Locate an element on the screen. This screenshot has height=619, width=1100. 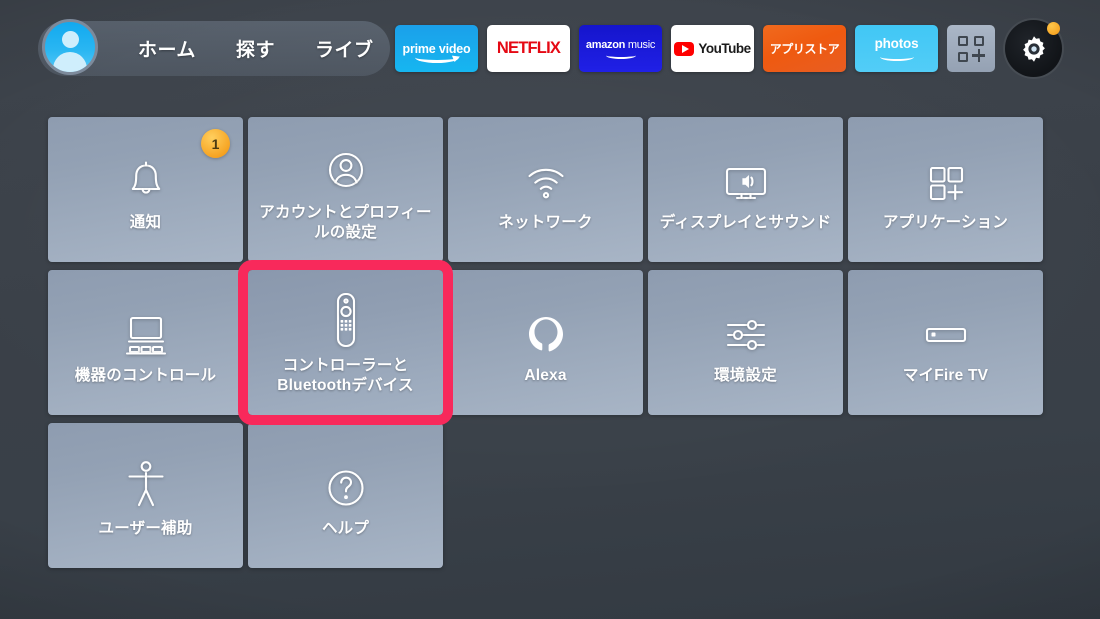
app-grid-button is located at coordinates (971, 48).